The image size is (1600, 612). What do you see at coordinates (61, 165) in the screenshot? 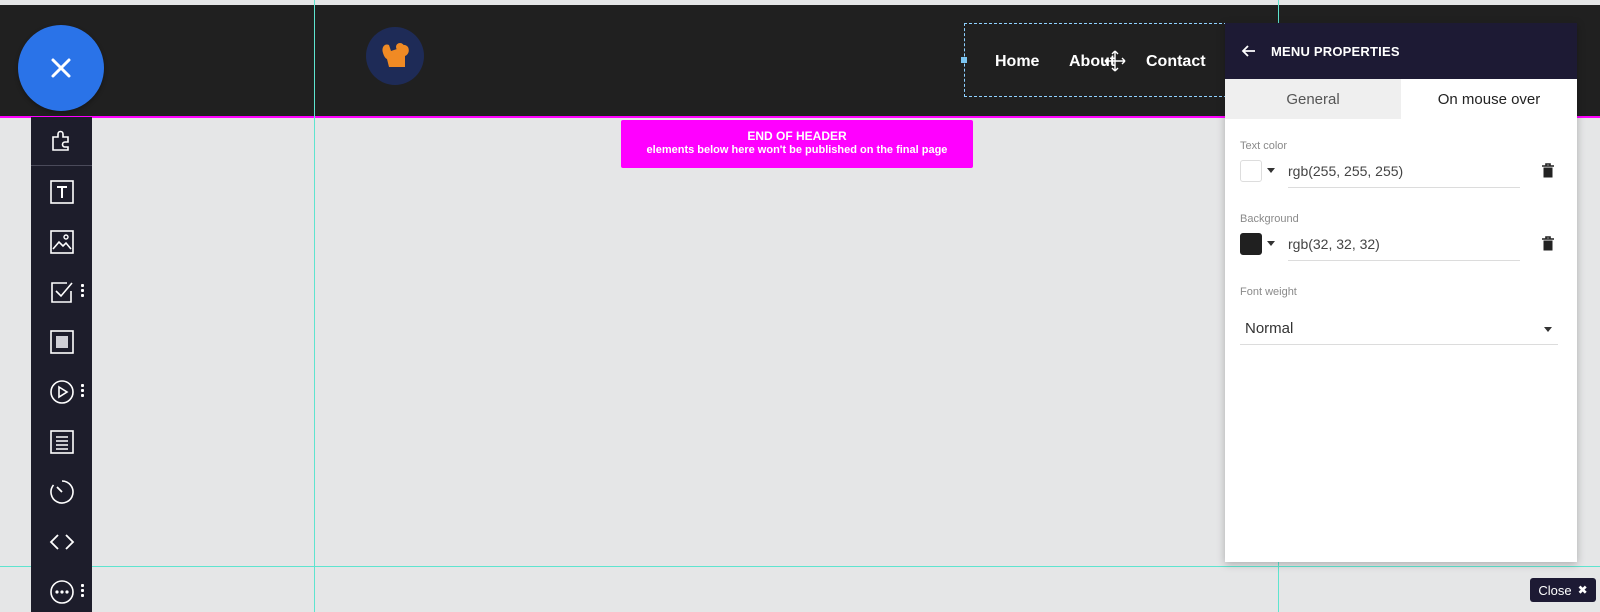
I see `toolbar-divider` at bounding box center [61, 165].